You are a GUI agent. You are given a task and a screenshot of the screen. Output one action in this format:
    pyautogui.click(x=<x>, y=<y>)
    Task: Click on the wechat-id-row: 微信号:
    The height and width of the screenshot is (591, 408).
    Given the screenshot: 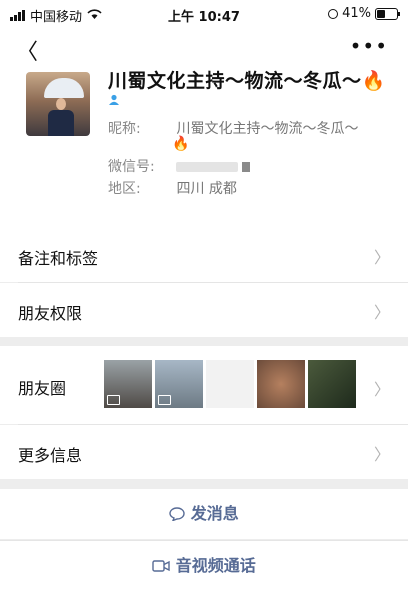 What is the action you would take?
    pyautogui.click(x=179, y=166)
    